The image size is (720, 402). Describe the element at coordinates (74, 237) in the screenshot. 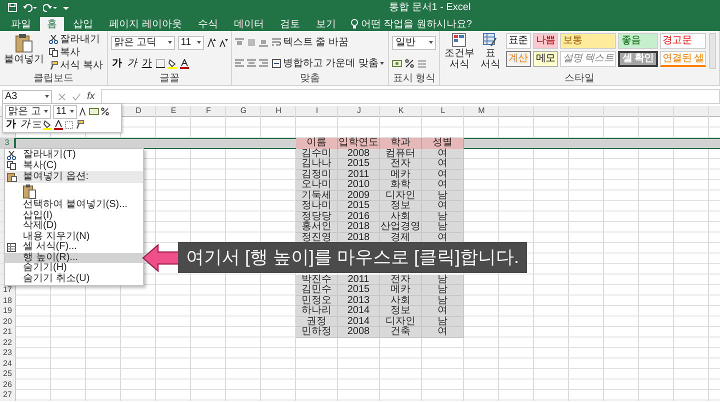

I see `menu-item: 내용 지우기(N)` at that location.